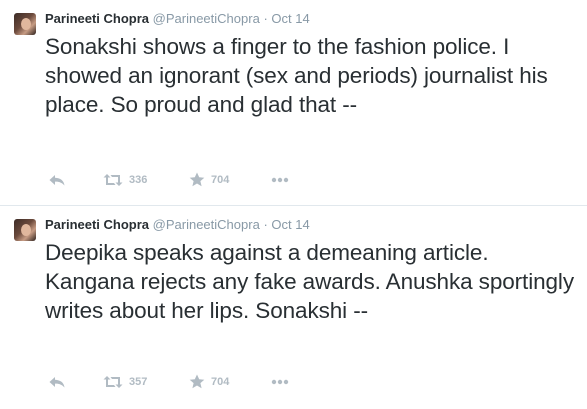 Image resolution: width=587 pixels, height=409 pixels. I want to click on retweet-button: 336, so click(146, 180).